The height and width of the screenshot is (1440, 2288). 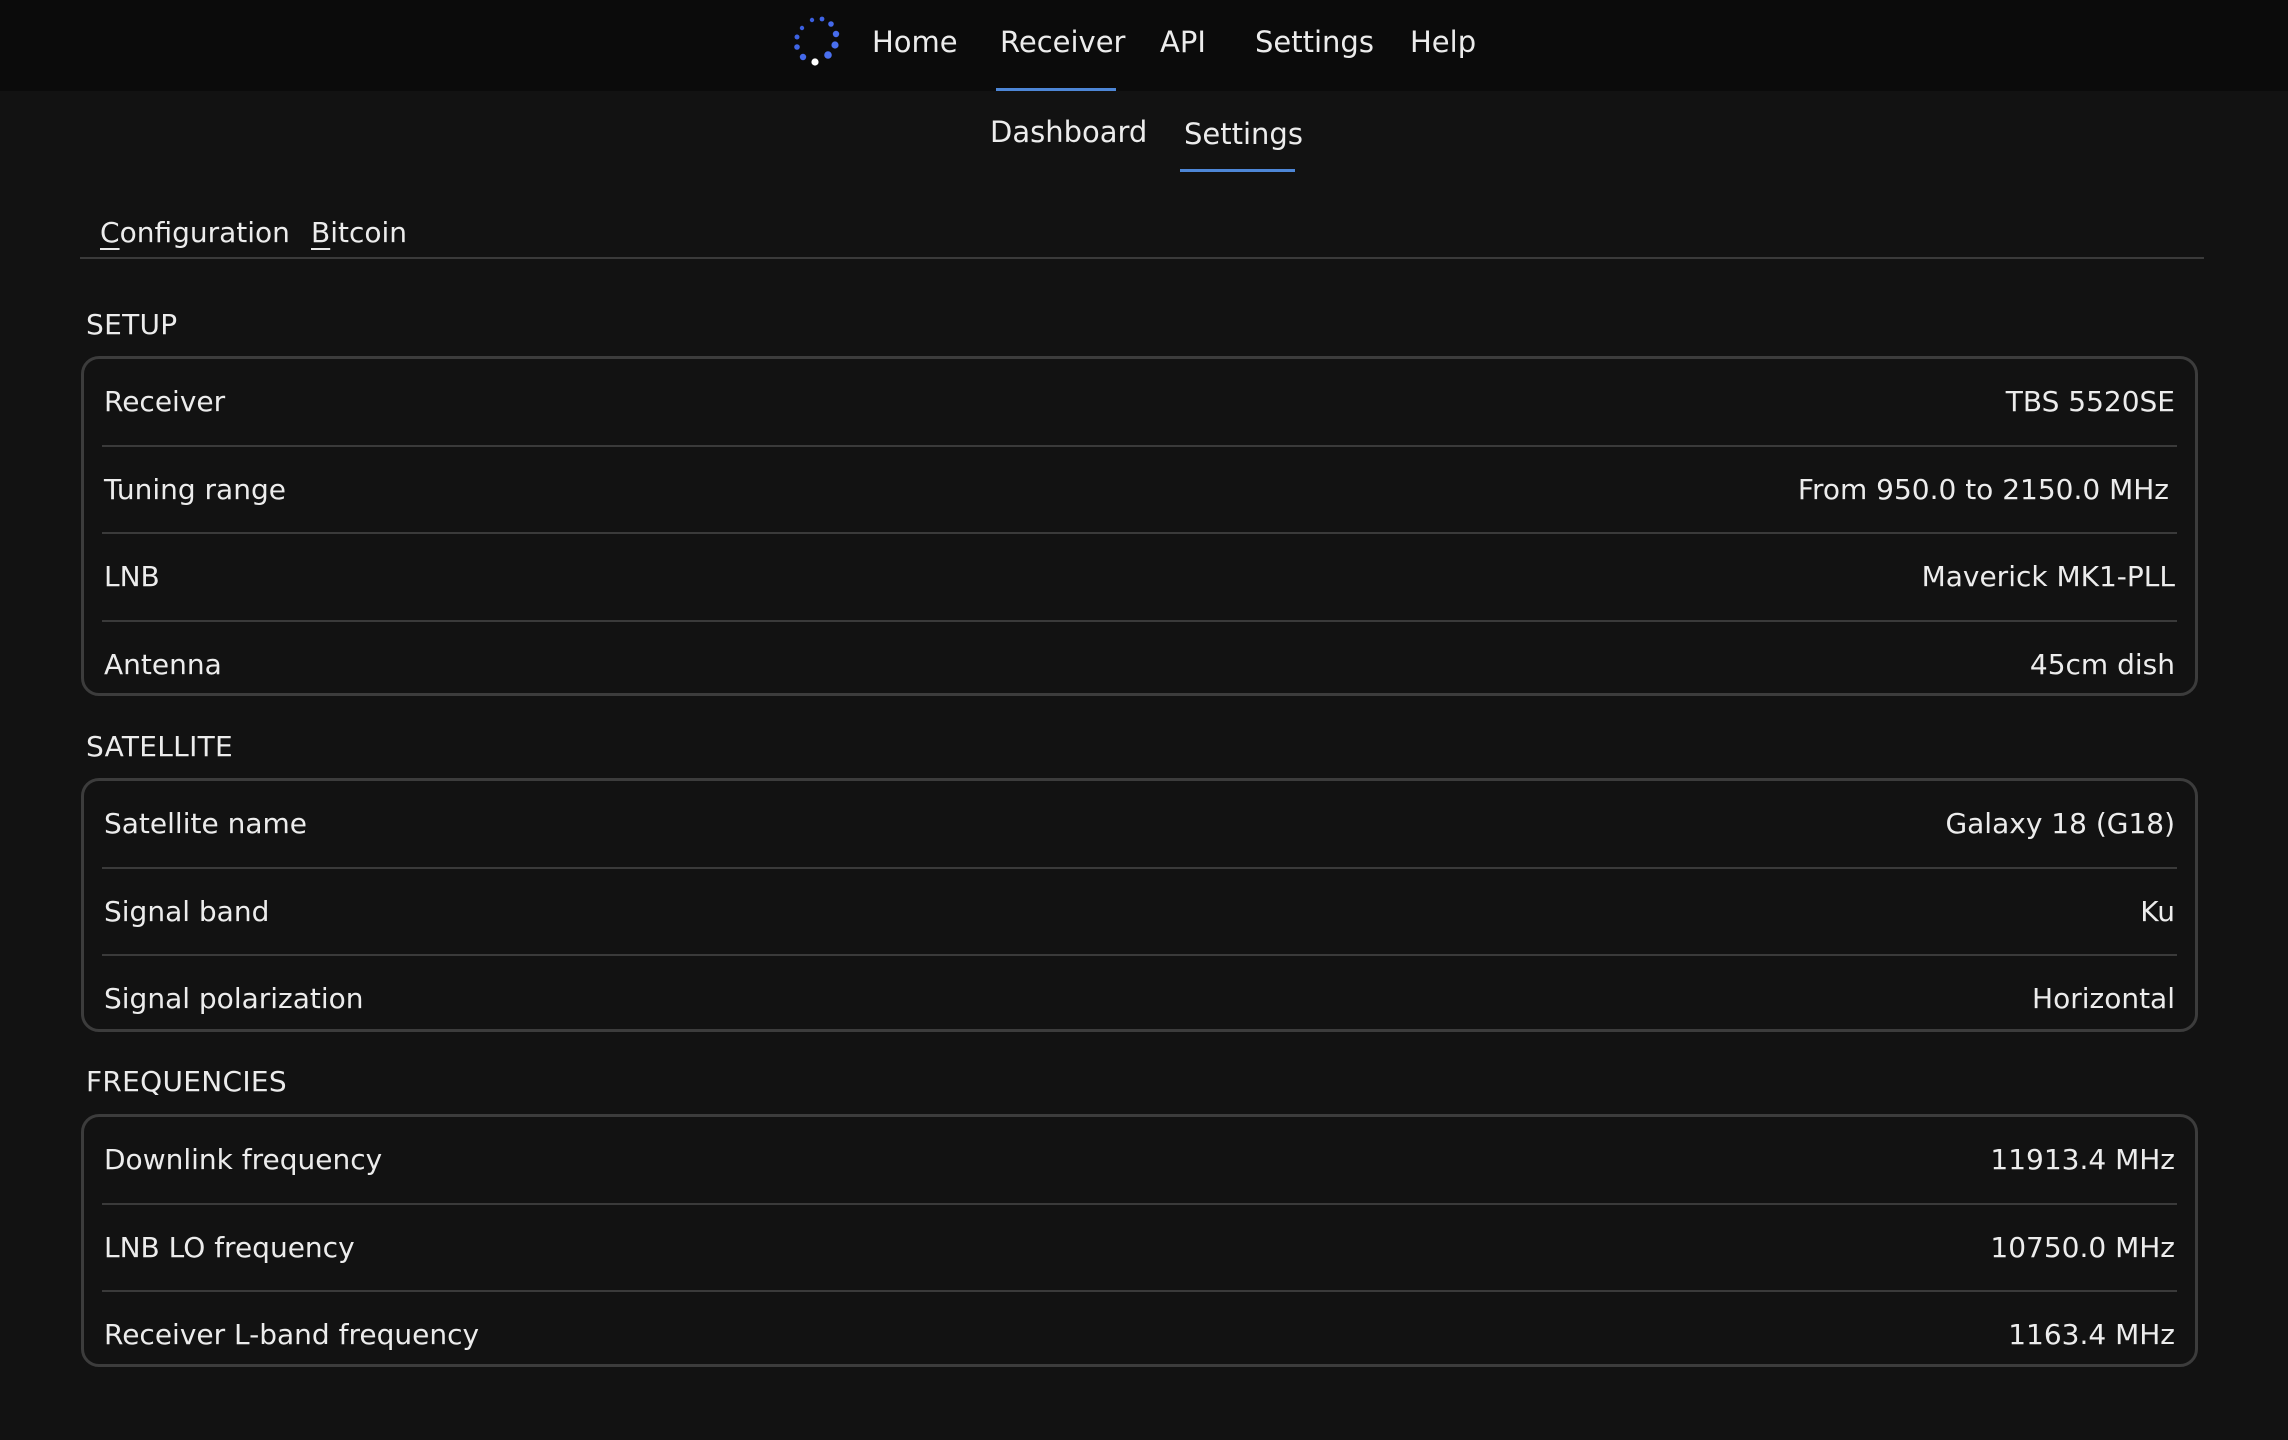 I want to click on tab-label-rest: itcoin, so click(x=369, y=232).